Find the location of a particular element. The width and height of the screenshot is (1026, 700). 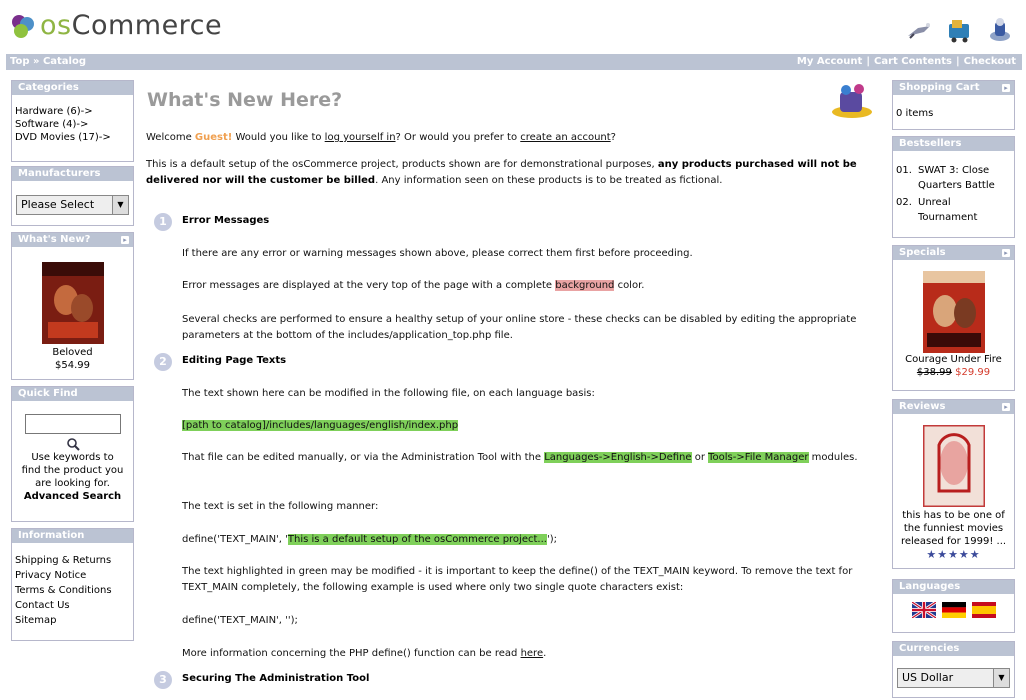

language-flags is located at coordinates (953, 611).